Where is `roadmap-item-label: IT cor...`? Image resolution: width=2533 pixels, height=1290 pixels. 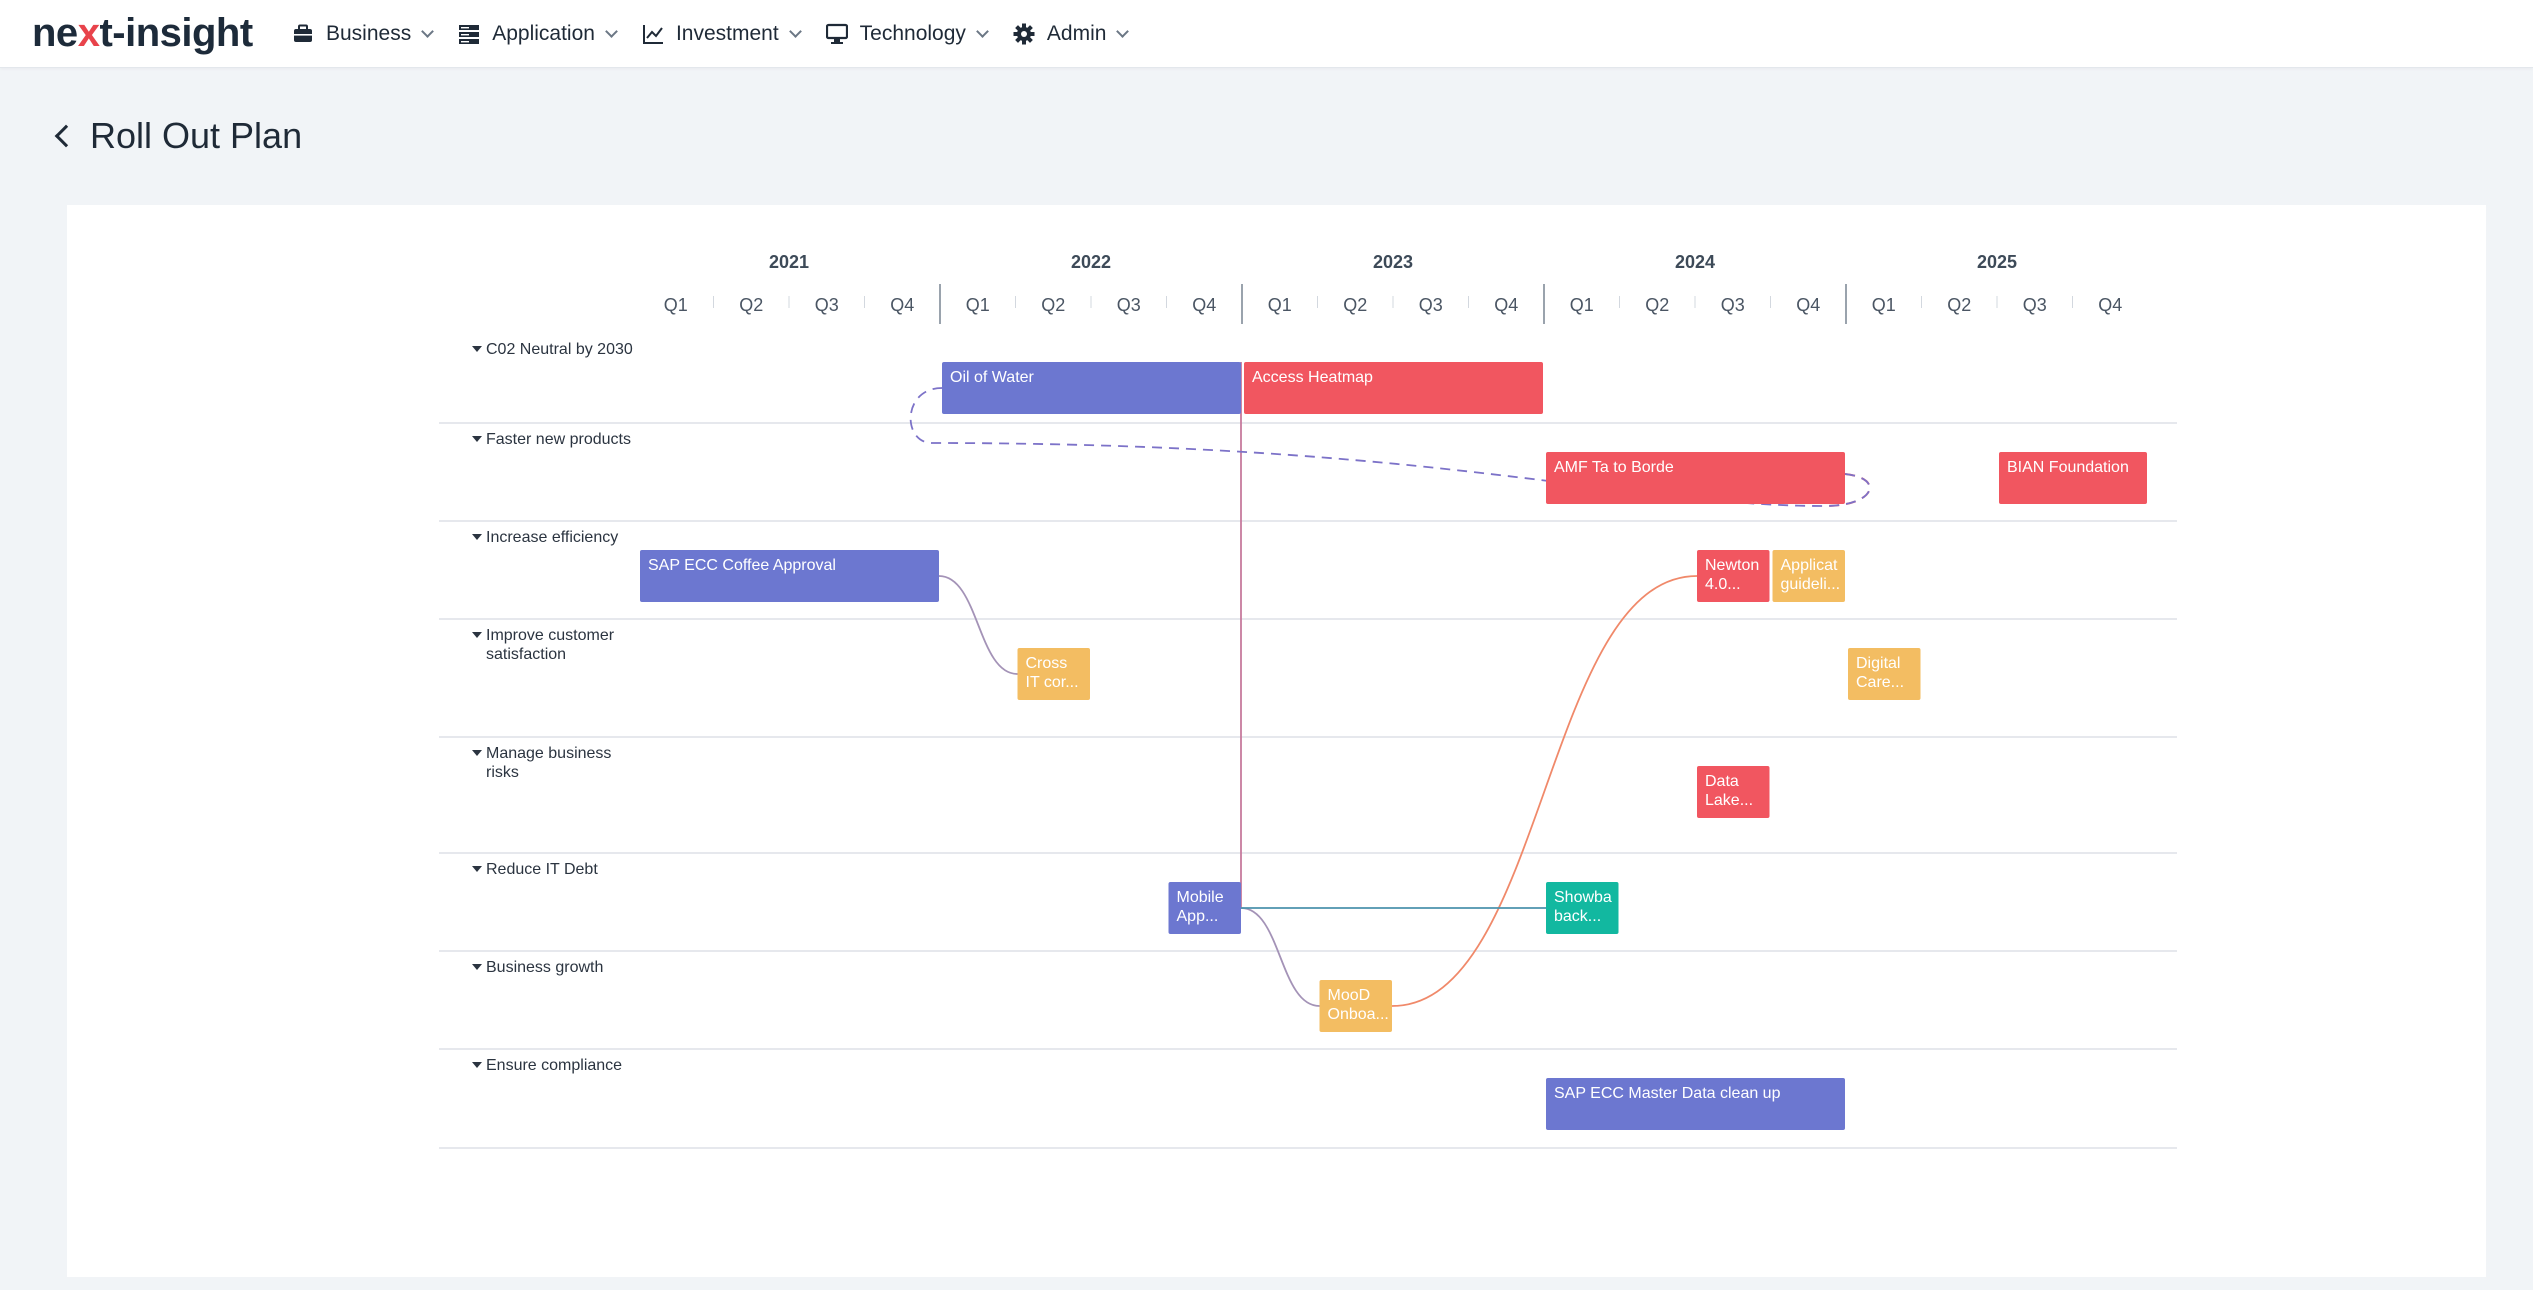
roadmap-item-label: IT cor... is located at coordinates (1052, 682).